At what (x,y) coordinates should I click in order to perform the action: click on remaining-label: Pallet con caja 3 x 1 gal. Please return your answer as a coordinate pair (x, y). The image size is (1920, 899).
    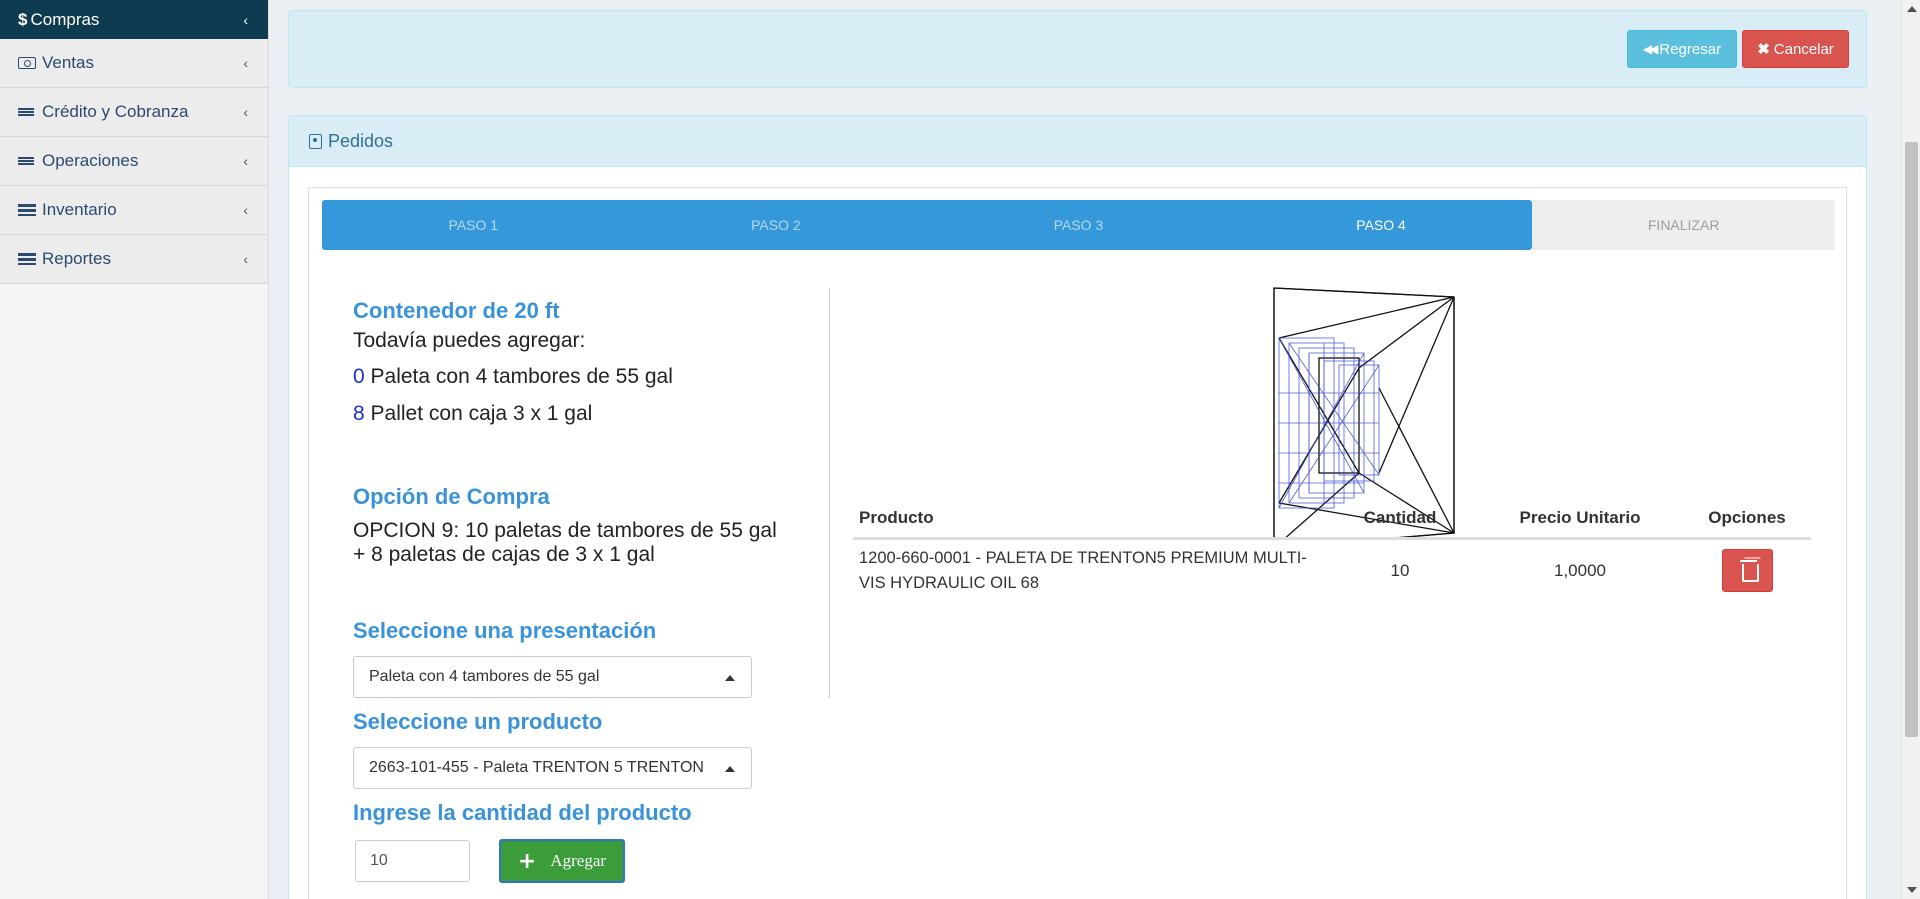
    Looking at the image, I should click on (481, 413).